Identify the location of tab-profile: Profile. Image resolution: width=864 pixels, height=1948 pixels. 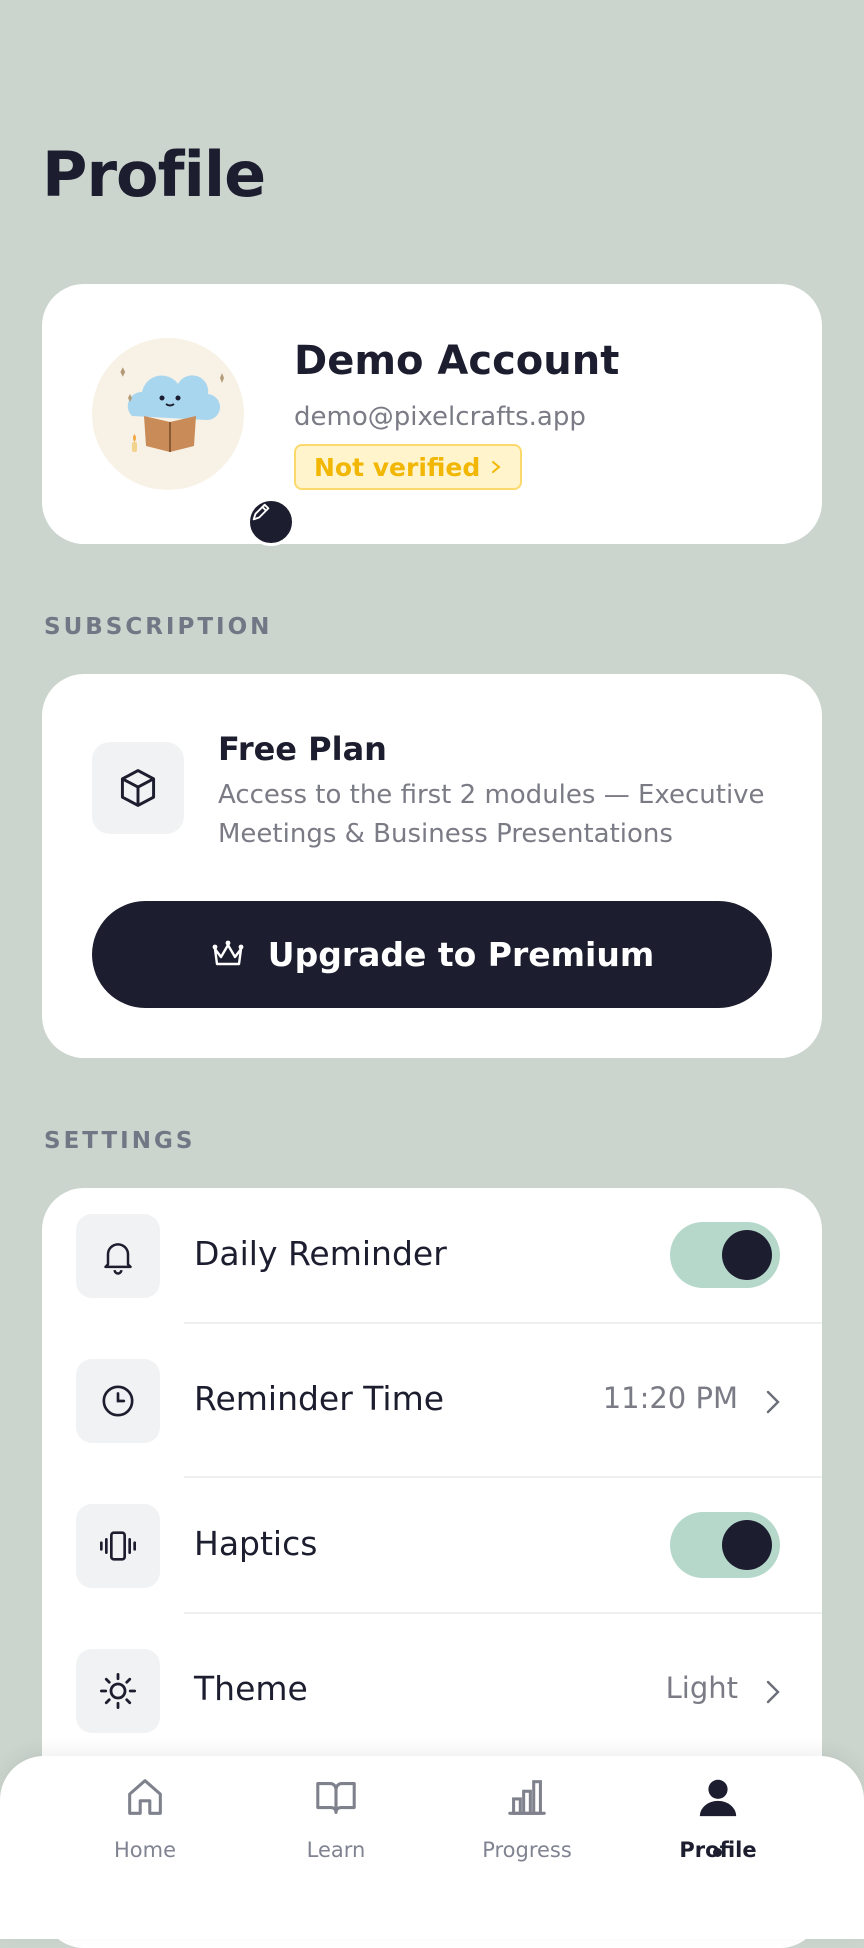
(718, 1834).